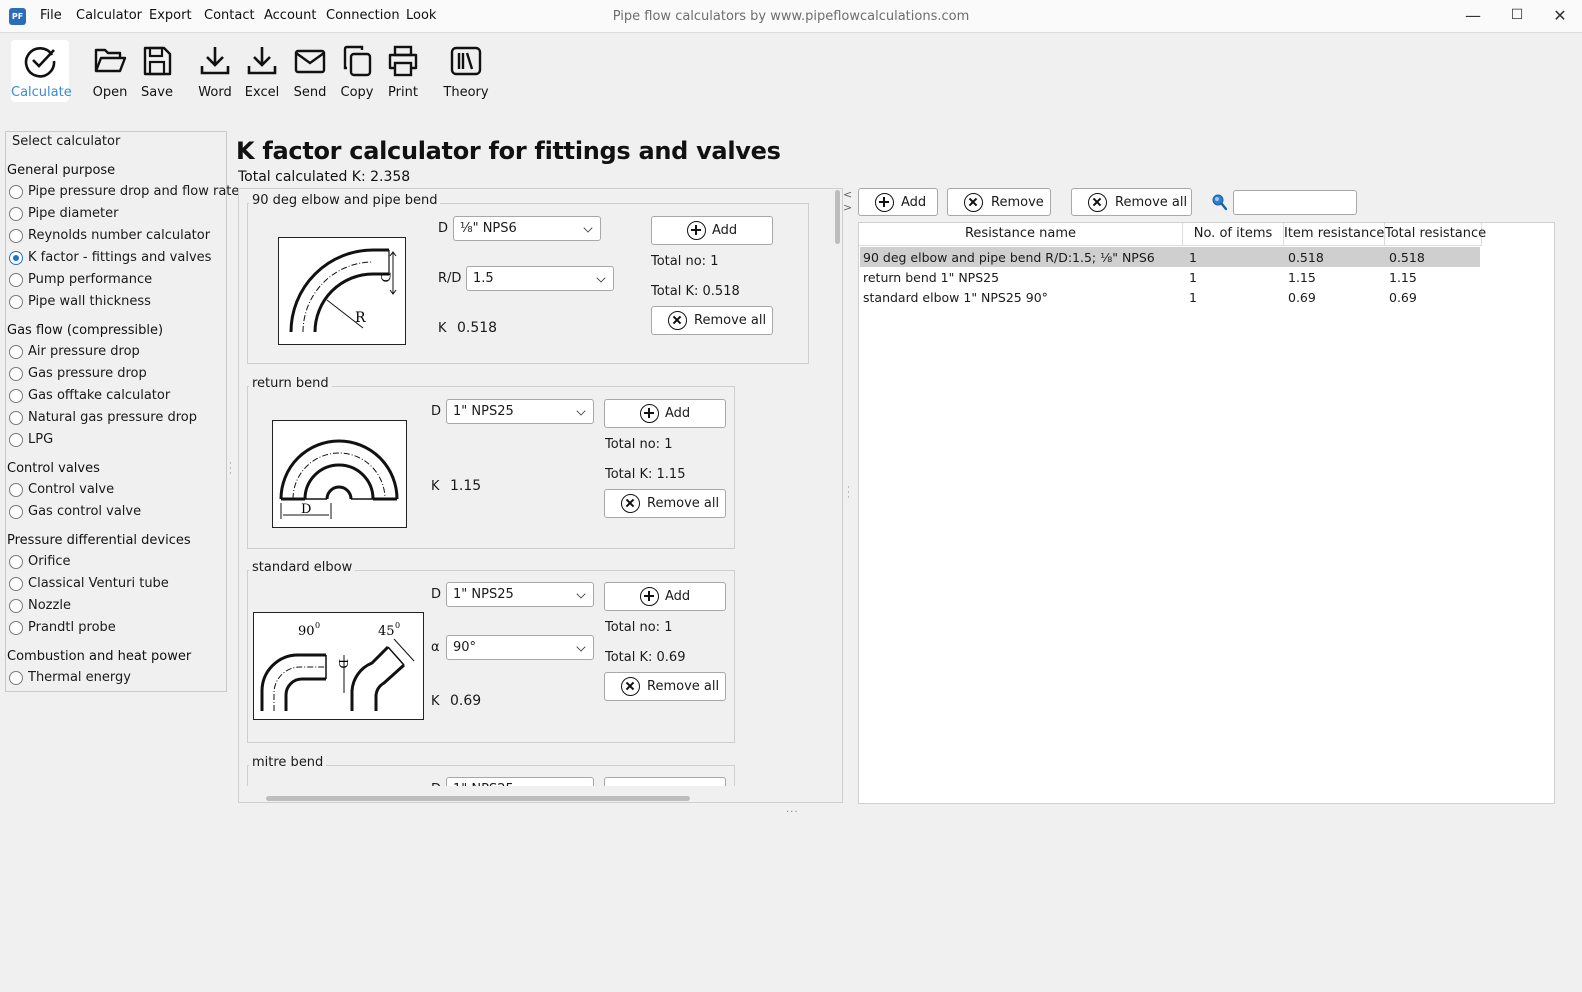 The width and height of the screenshot is (1582, 992). I want to click on group-general-purpose: General purpose, so click(61, 170).